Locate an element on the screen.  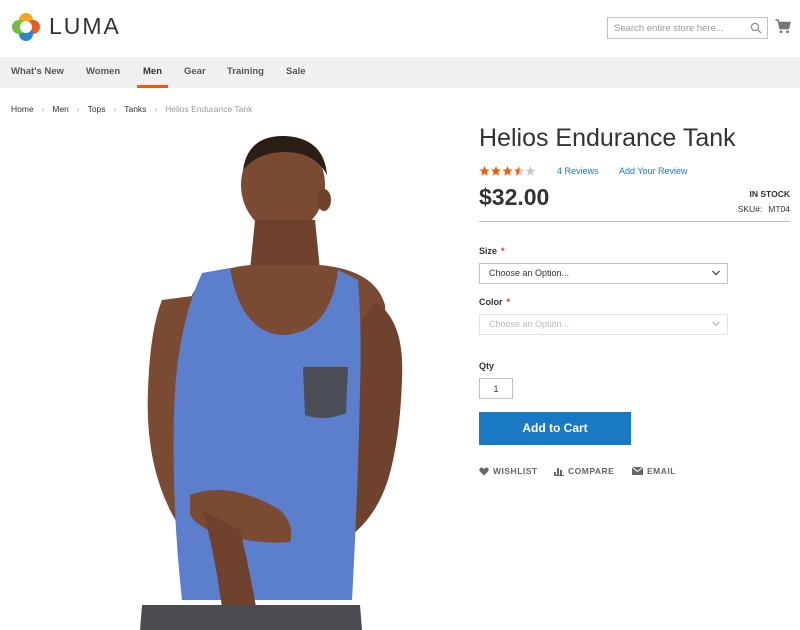
breadcrumb-men: Men is located at coordinates (60, 109).